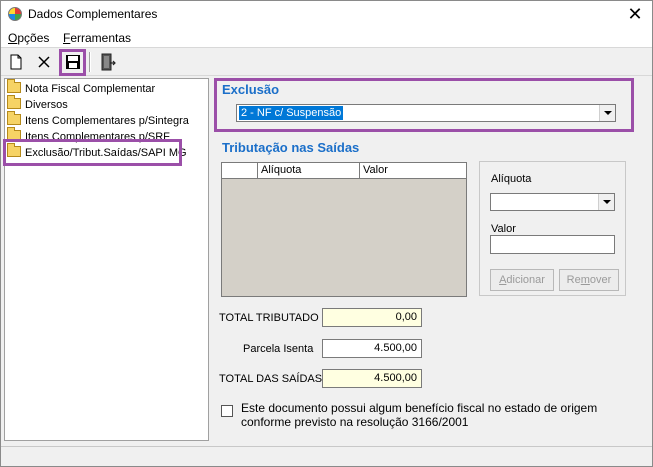  Describe the element at coordinates (291, 113) in the screenshot. I see `exclusao-selected-value: 2 - NF c/ Suspensão` at that location.